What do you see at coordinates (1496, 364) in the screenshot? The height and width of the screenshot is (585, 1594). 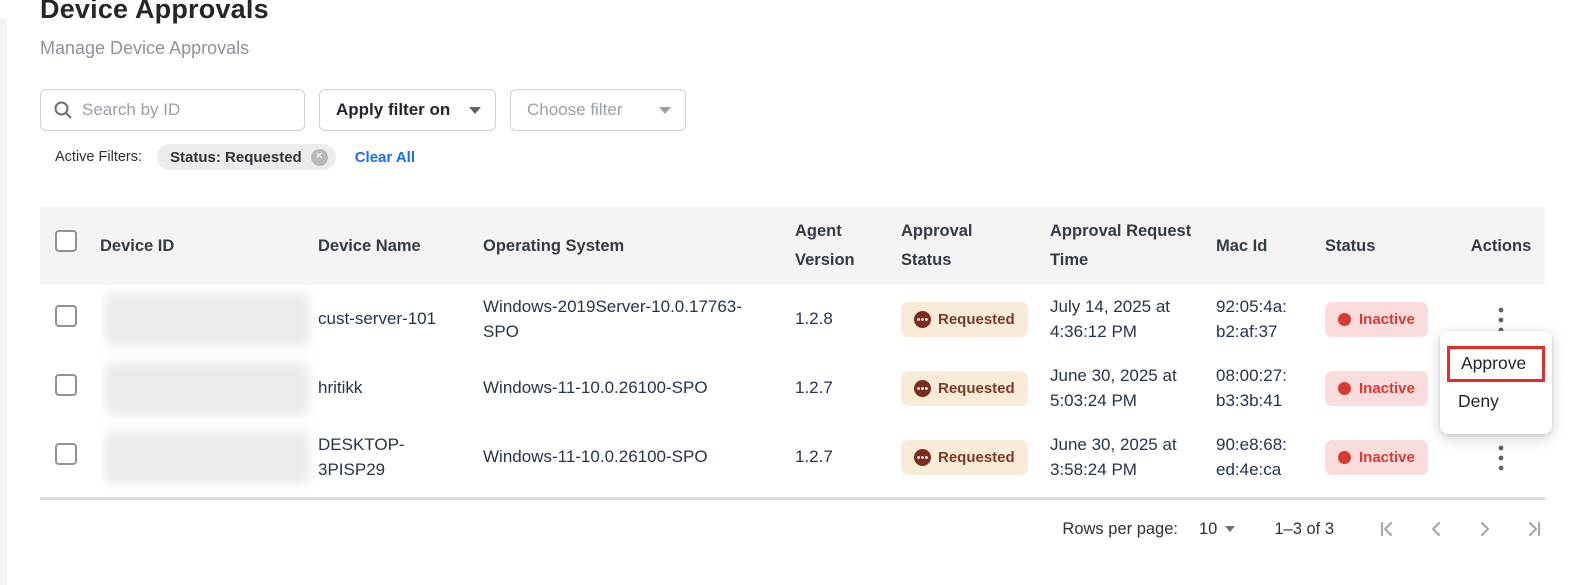 I see `menu-item-approve: Approve` at bounding box center [1496, 364].